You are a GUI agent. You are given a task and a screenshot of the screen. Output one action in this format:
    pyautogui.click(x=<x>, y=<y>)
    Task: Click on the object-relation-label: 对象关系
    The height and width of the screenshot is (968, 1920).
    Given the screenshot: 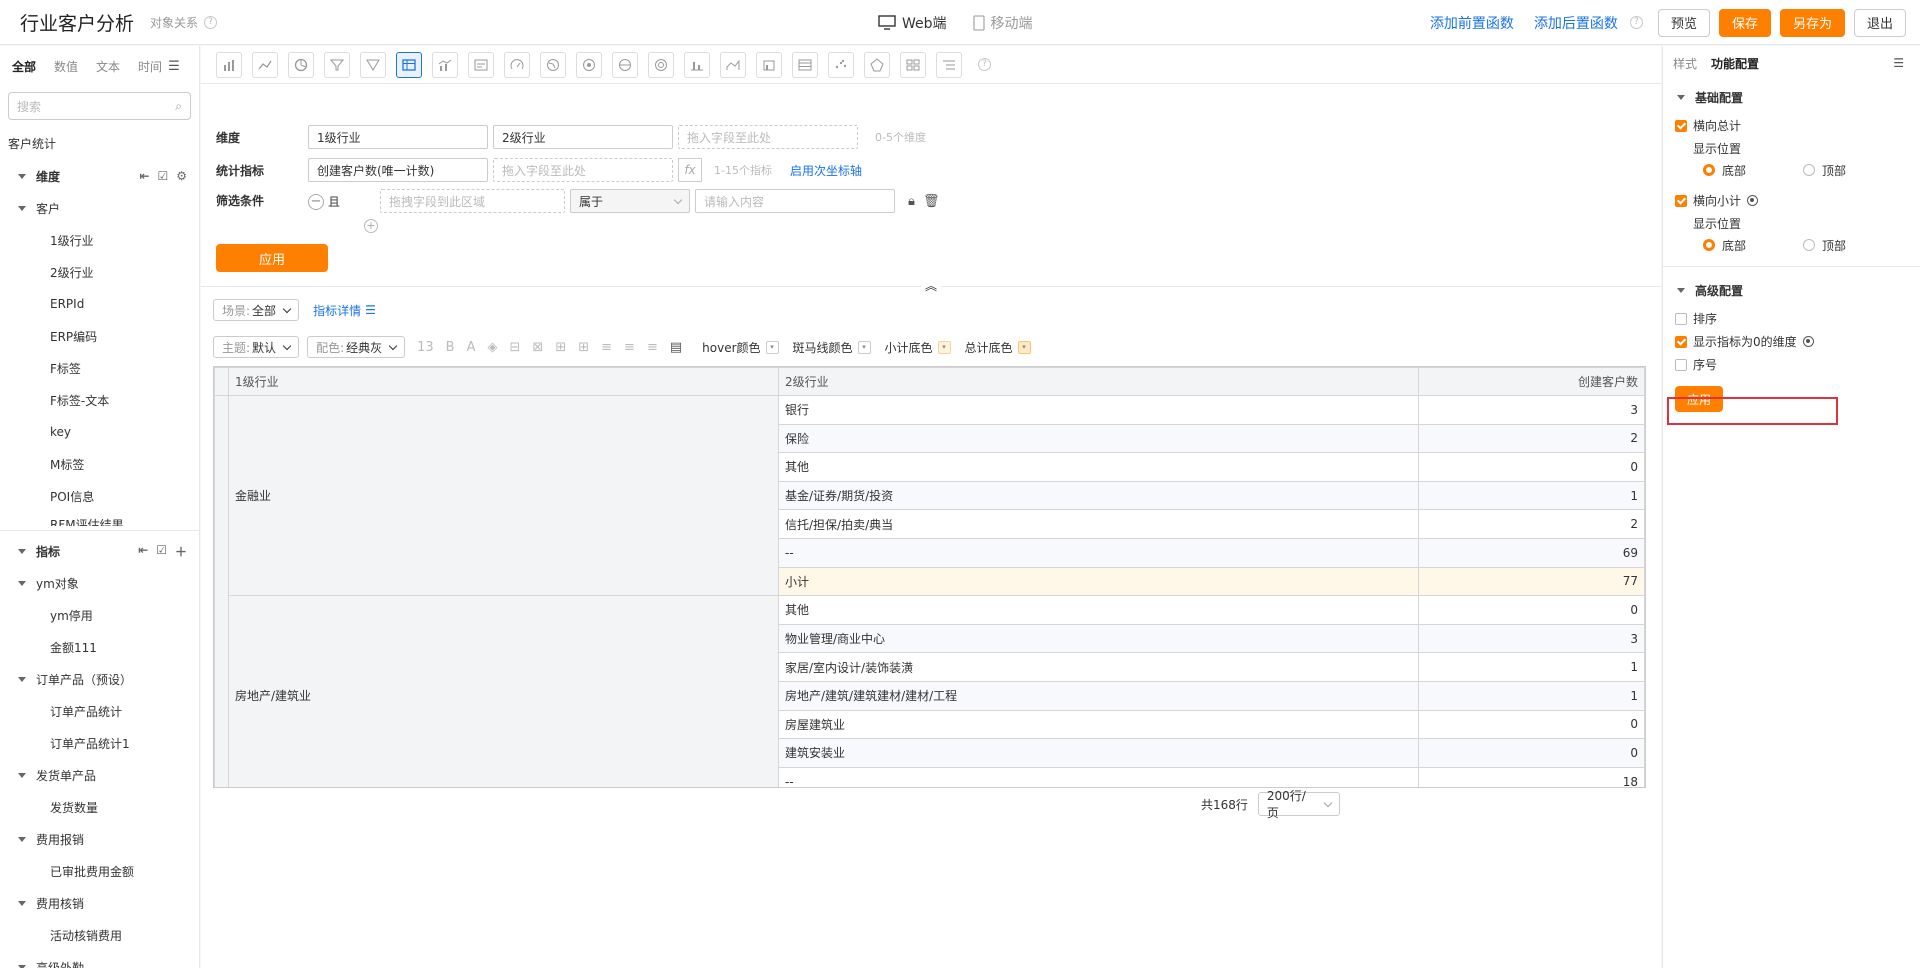 What is the action you would take?
    pyautogui.click(x=174, y=22)
    